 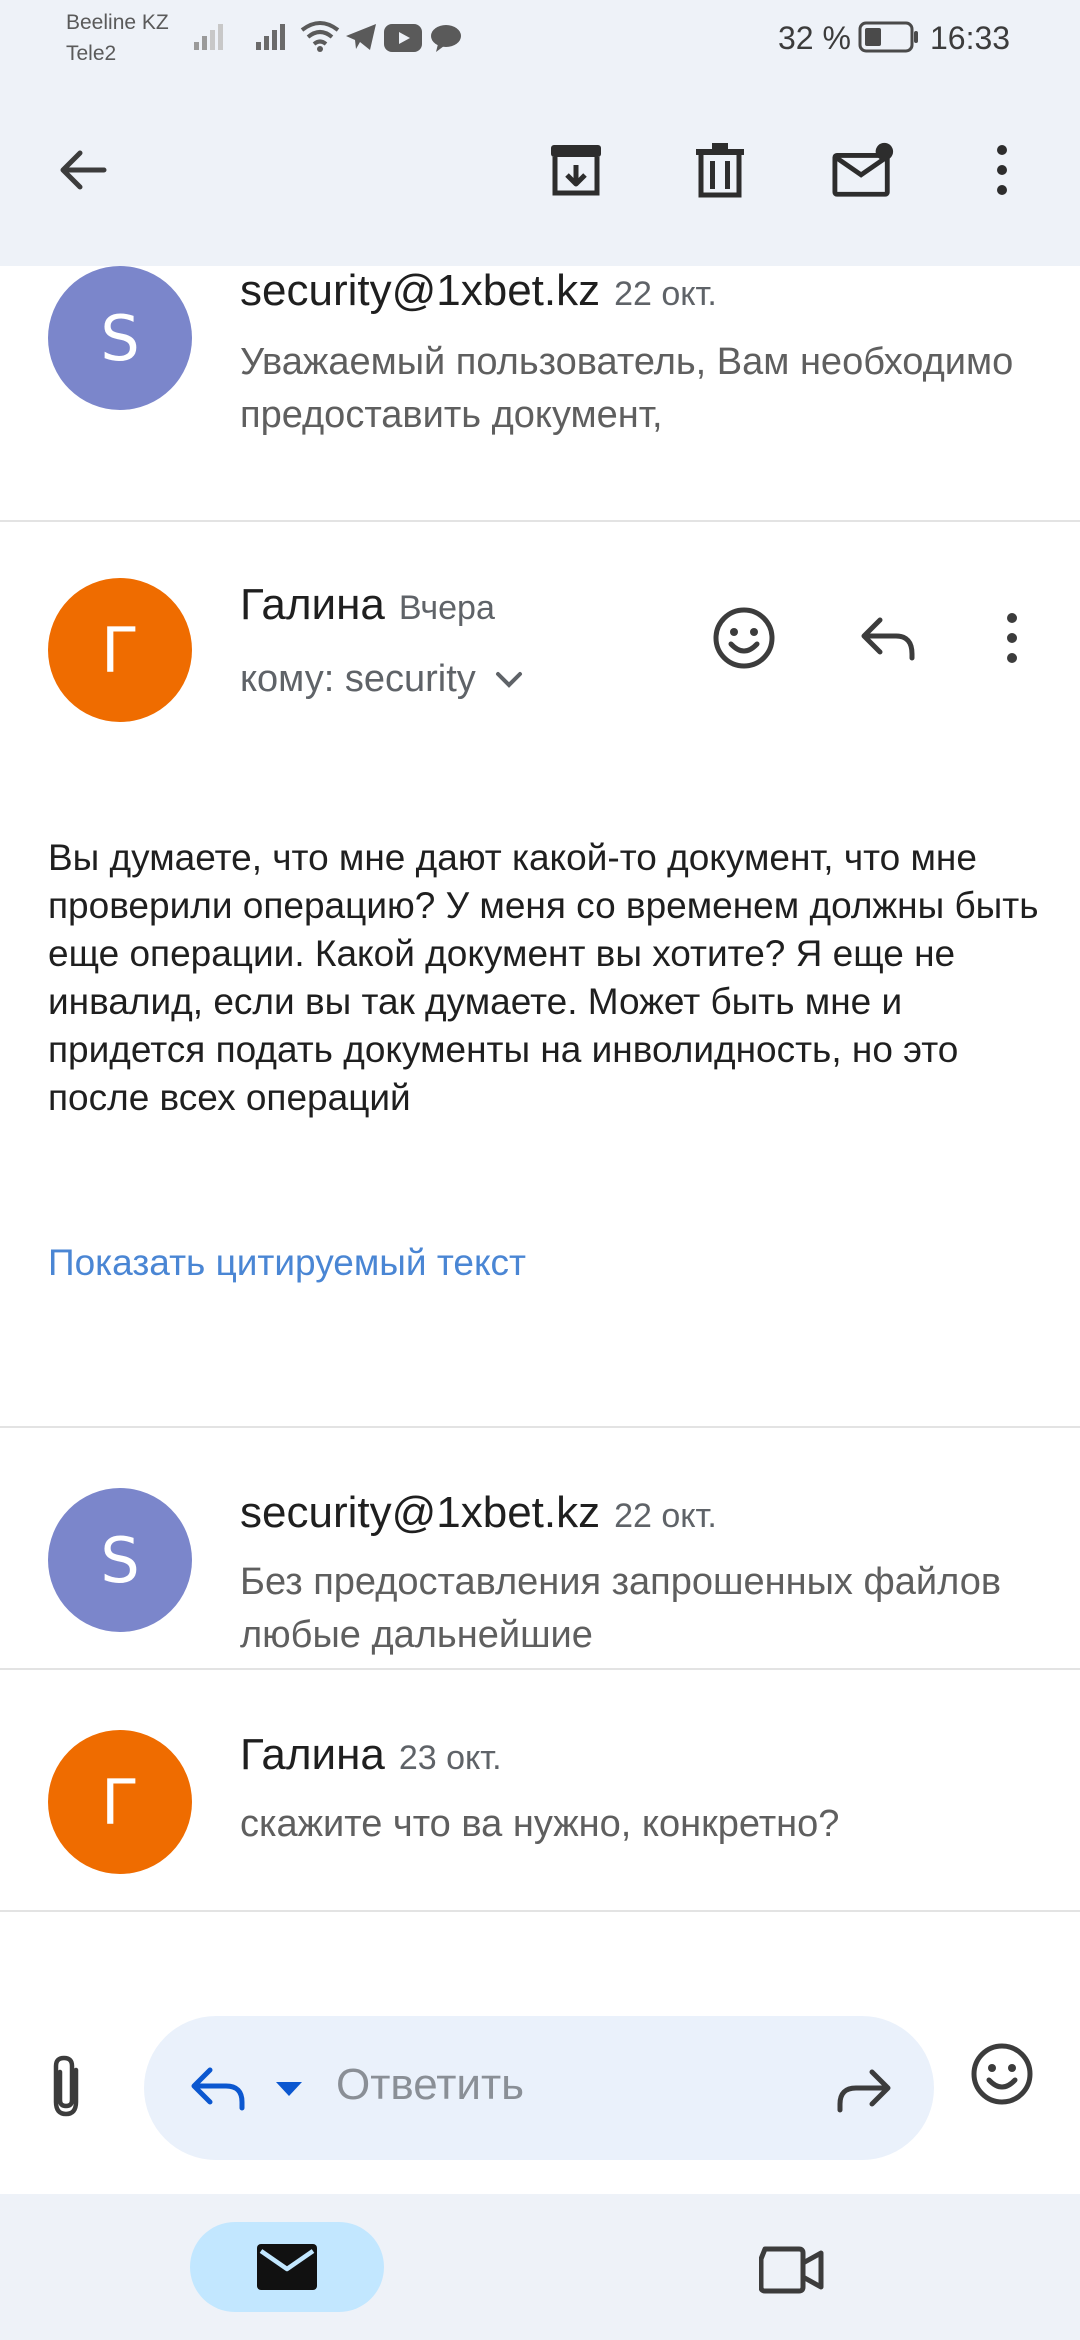 I want to click on status-bar: Beeline KZ Tele2 32 % 16:33, so click(x=540, y=40).